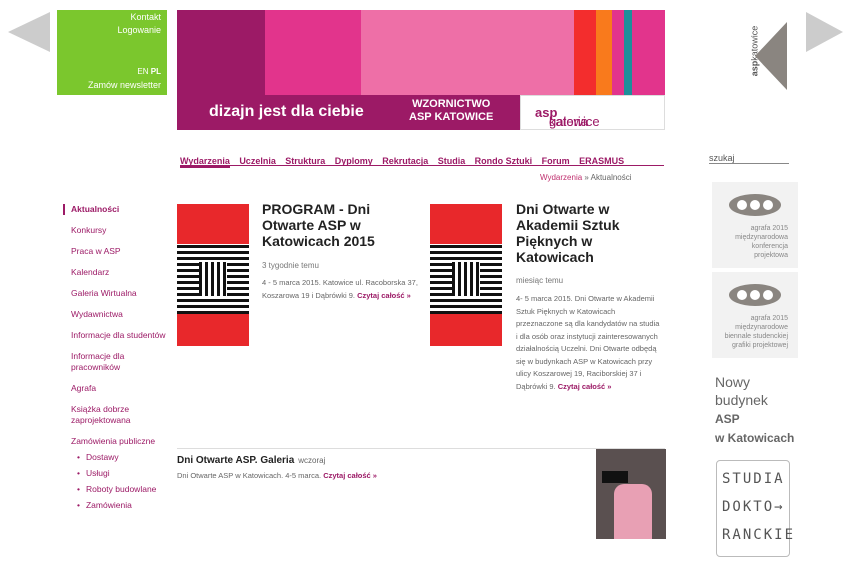  I want to click on article-1-date: 3 tygodnie temu, so click(290, 265).